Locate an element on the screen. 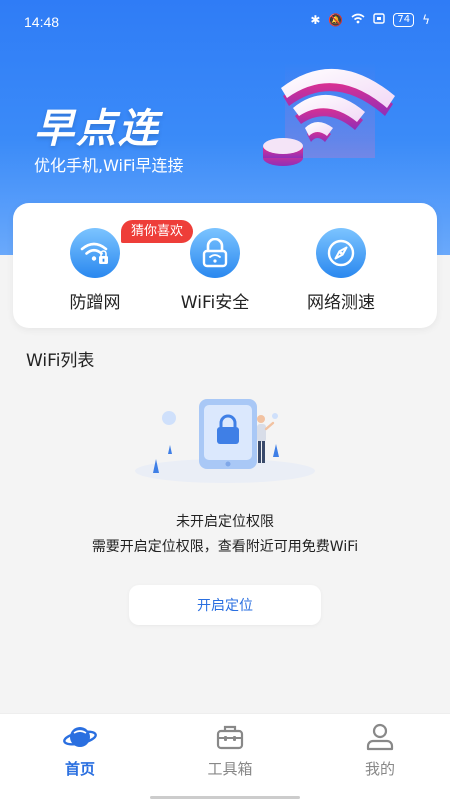 The width and height of the screenshot is (450, 800). quick-action-label: 防蹭网 is located at coordinates (95, 303).